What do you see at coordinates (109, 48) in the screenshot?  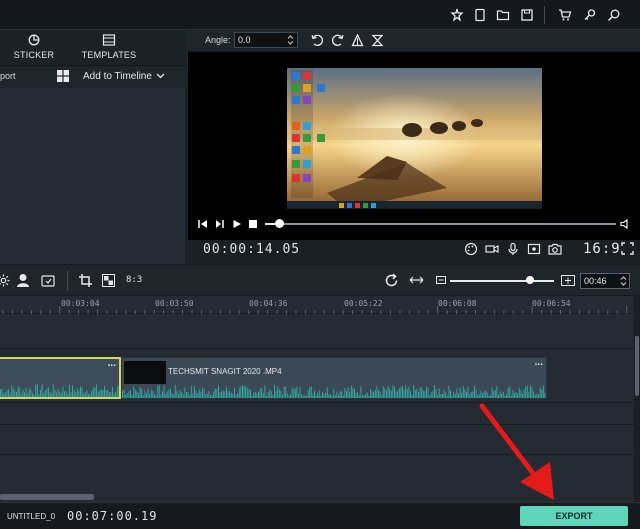 I see `tab-templates: TEMPLATES` at bounding box center [109, 48].